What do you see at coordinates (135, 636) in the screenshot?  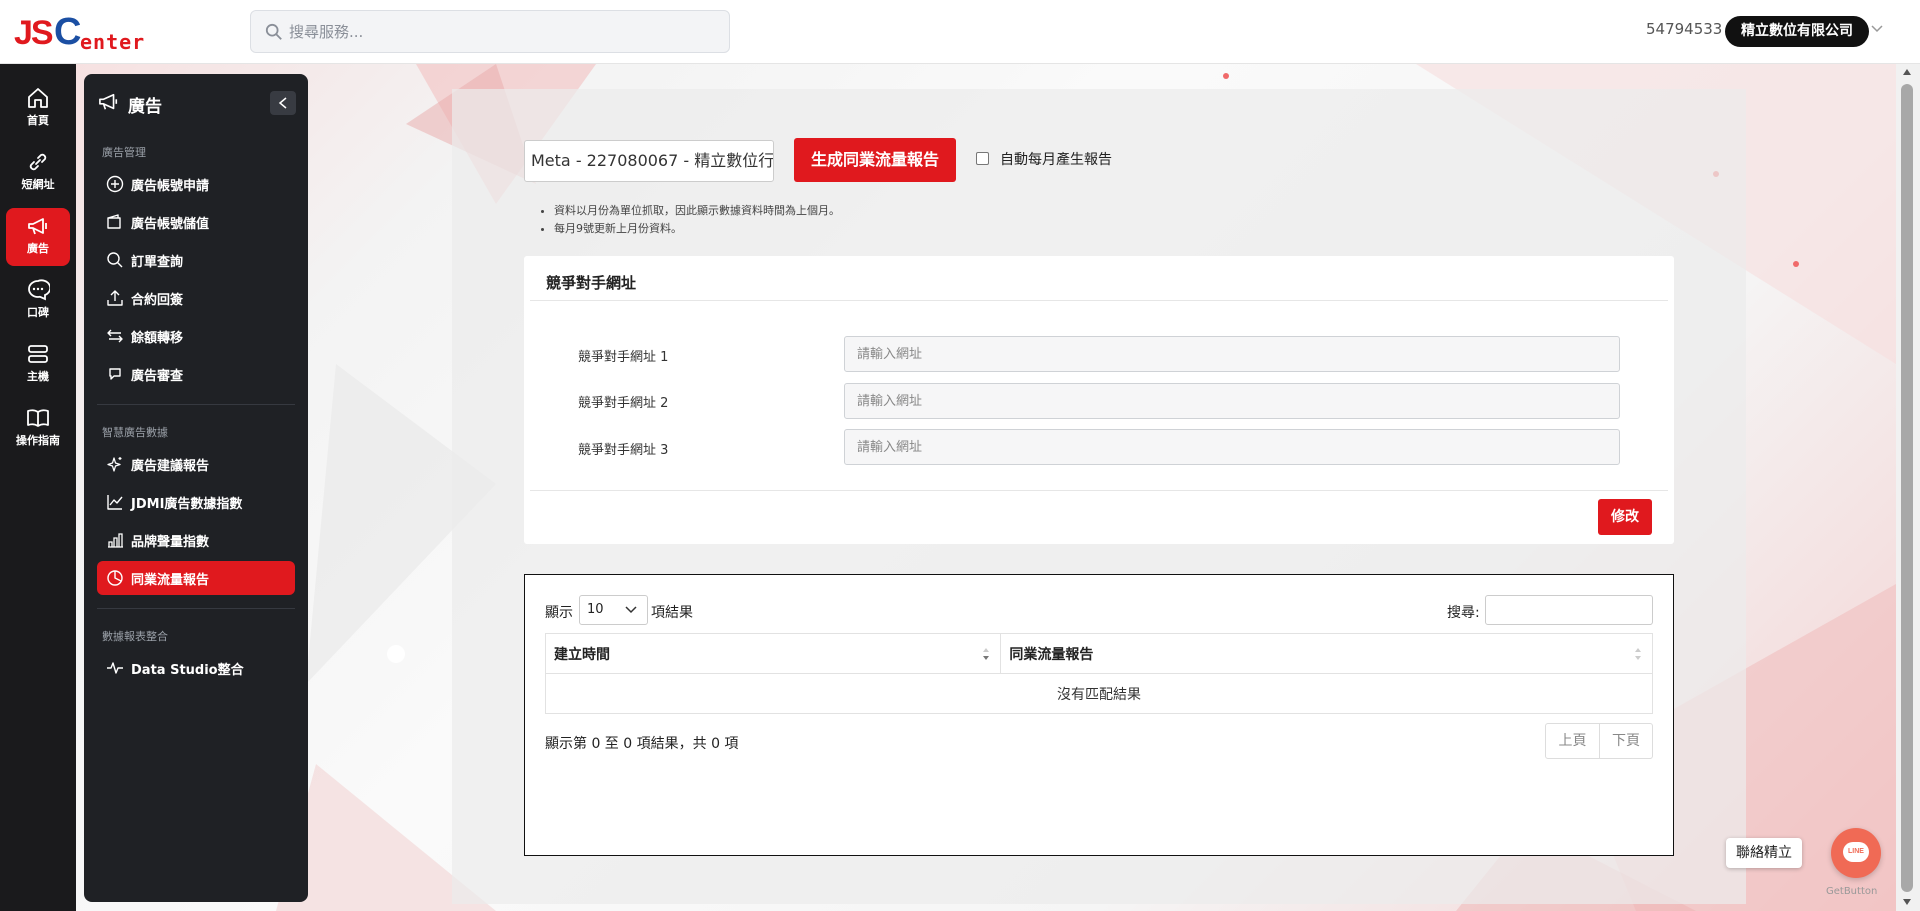 I see `sidebar-section-title: 數據報表整合` at bounding box center [135, 636].